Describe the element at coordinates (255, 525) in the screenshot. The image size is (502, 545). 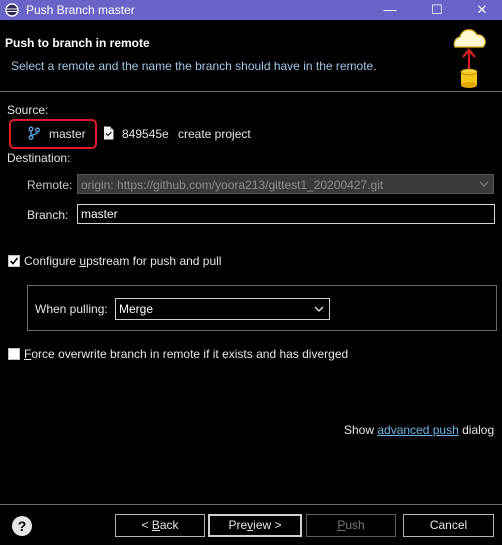
I see `preview-button: Preview >` at that location.